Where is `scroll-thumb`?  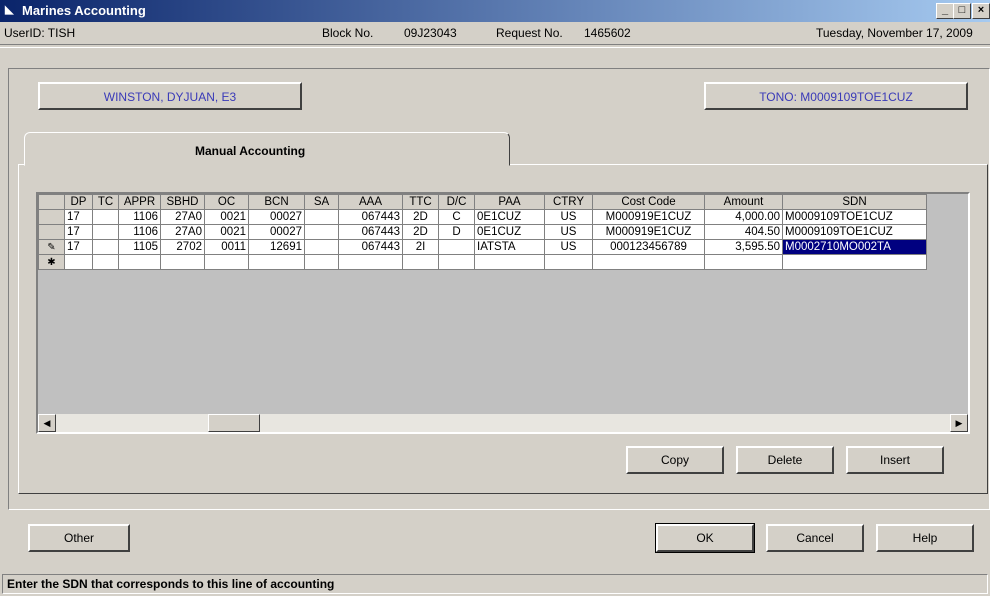 scroll-thumb is located at coordinates (234, 423).